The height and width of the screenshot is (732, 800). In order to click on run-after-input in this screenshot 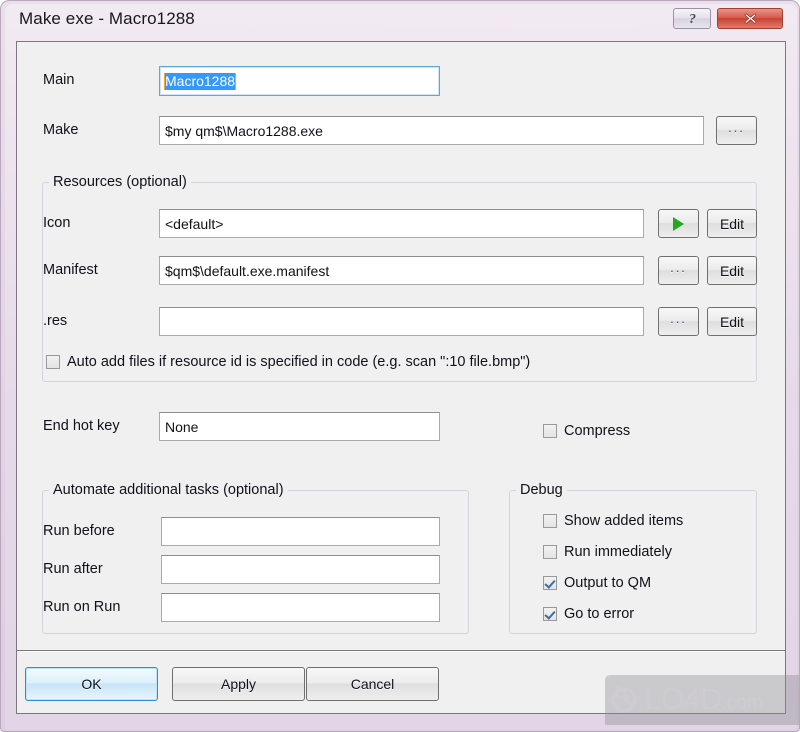, I will do `click(300, 569)`.